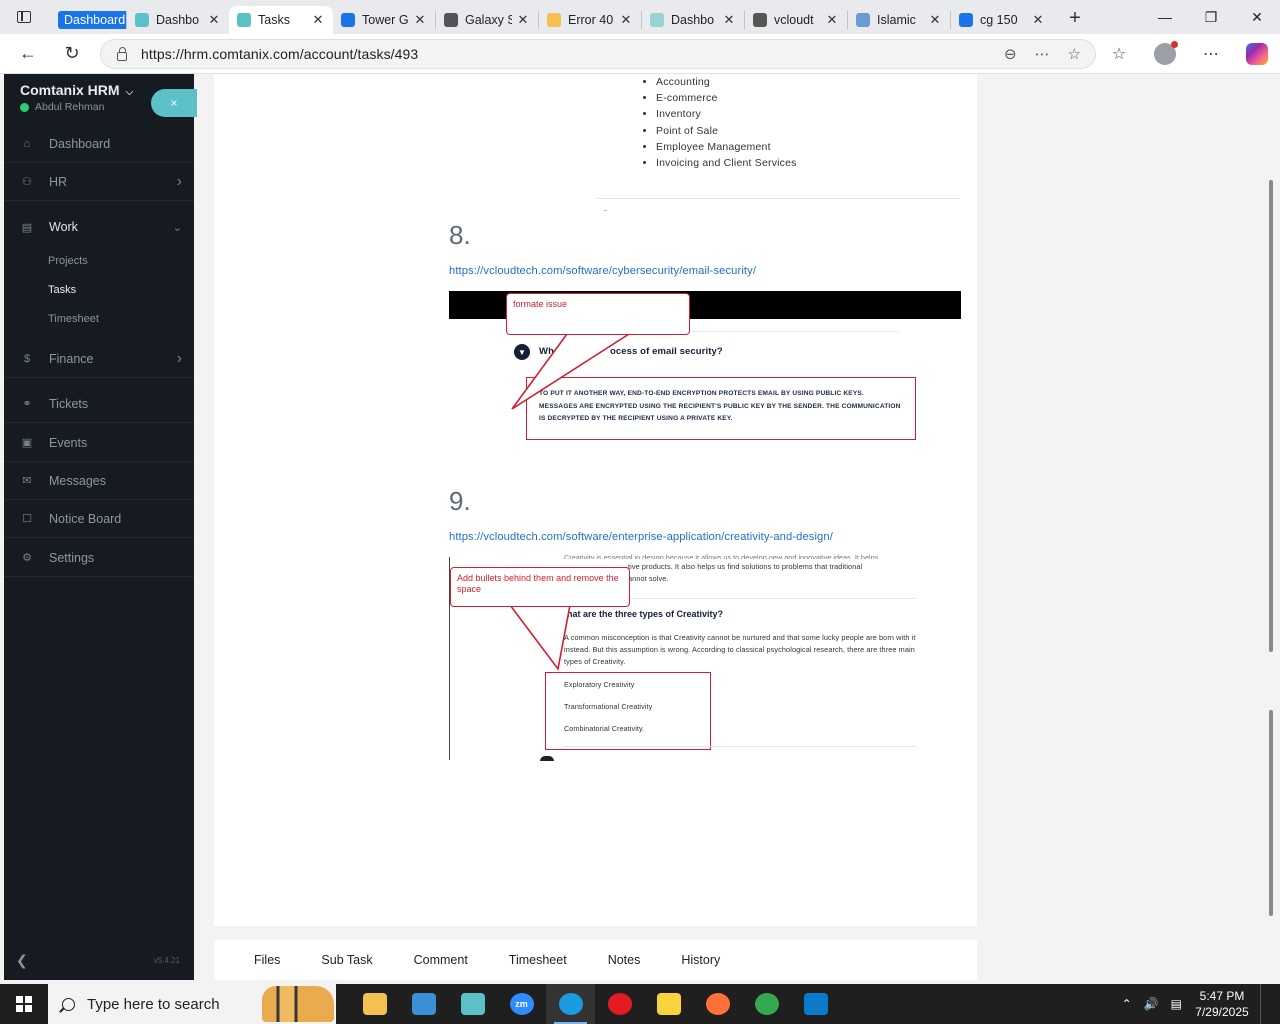  I want to click on sidebar-item-label: Tickets, so click(69, 403).